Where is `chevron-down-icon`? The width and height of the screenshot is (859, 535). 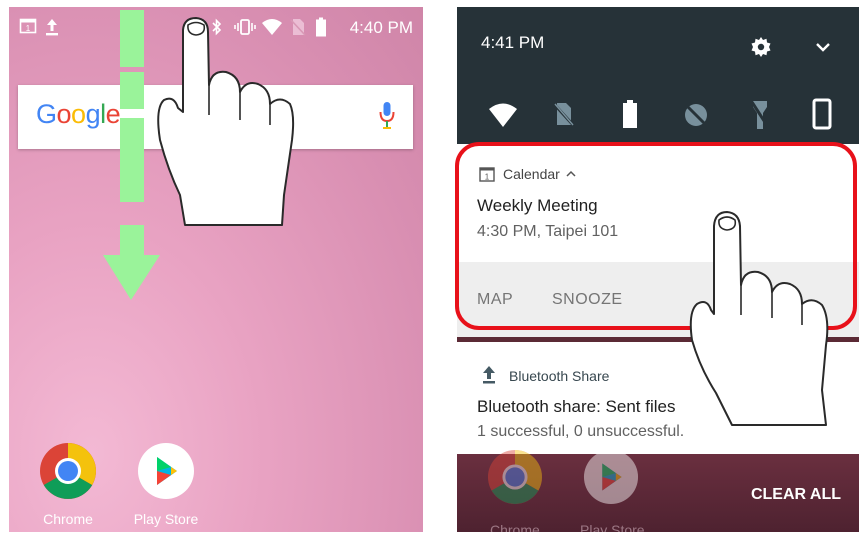 chevron-down-icon is located at coordinates (823, 47).